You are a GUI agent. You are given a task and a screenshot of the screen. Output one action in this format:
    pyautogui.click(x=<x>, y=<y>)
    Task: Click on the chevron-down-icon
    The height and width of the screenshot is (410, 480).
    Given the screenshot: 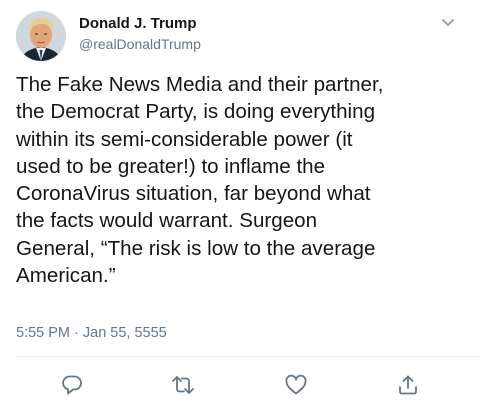 What is the action you would take?
    pyautogui.click(x=448, y=22)
    